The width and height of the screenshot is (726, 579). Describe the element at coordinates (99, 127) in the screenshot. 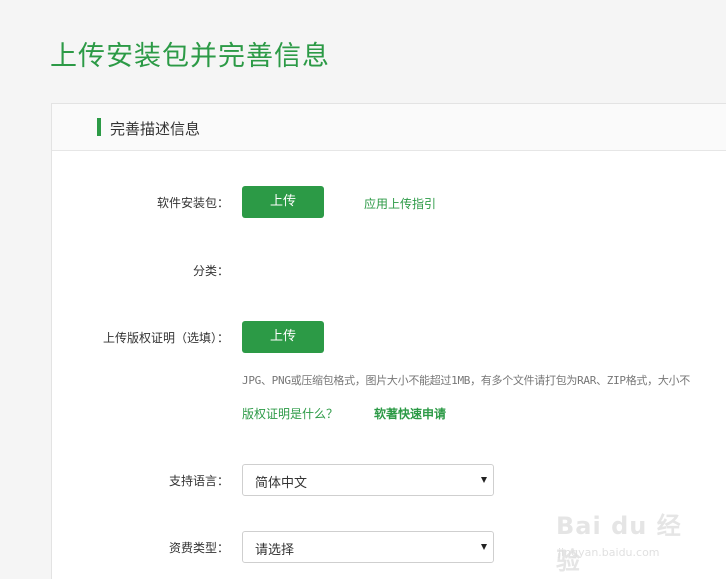

I see `header-accent-bar` at that location.